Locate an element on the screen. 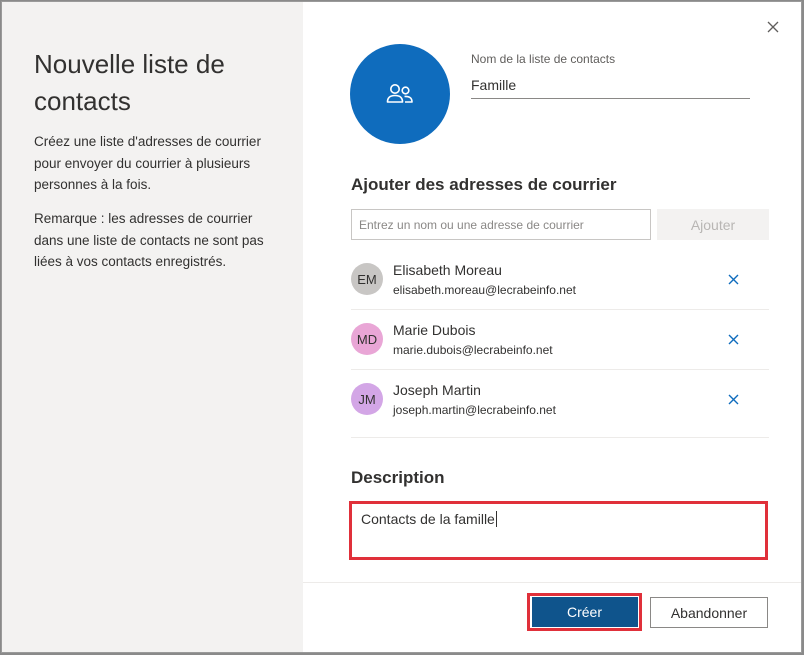 This screenshot has width=804, height=655. create-button: Créer is located at coordinates (584, 612).